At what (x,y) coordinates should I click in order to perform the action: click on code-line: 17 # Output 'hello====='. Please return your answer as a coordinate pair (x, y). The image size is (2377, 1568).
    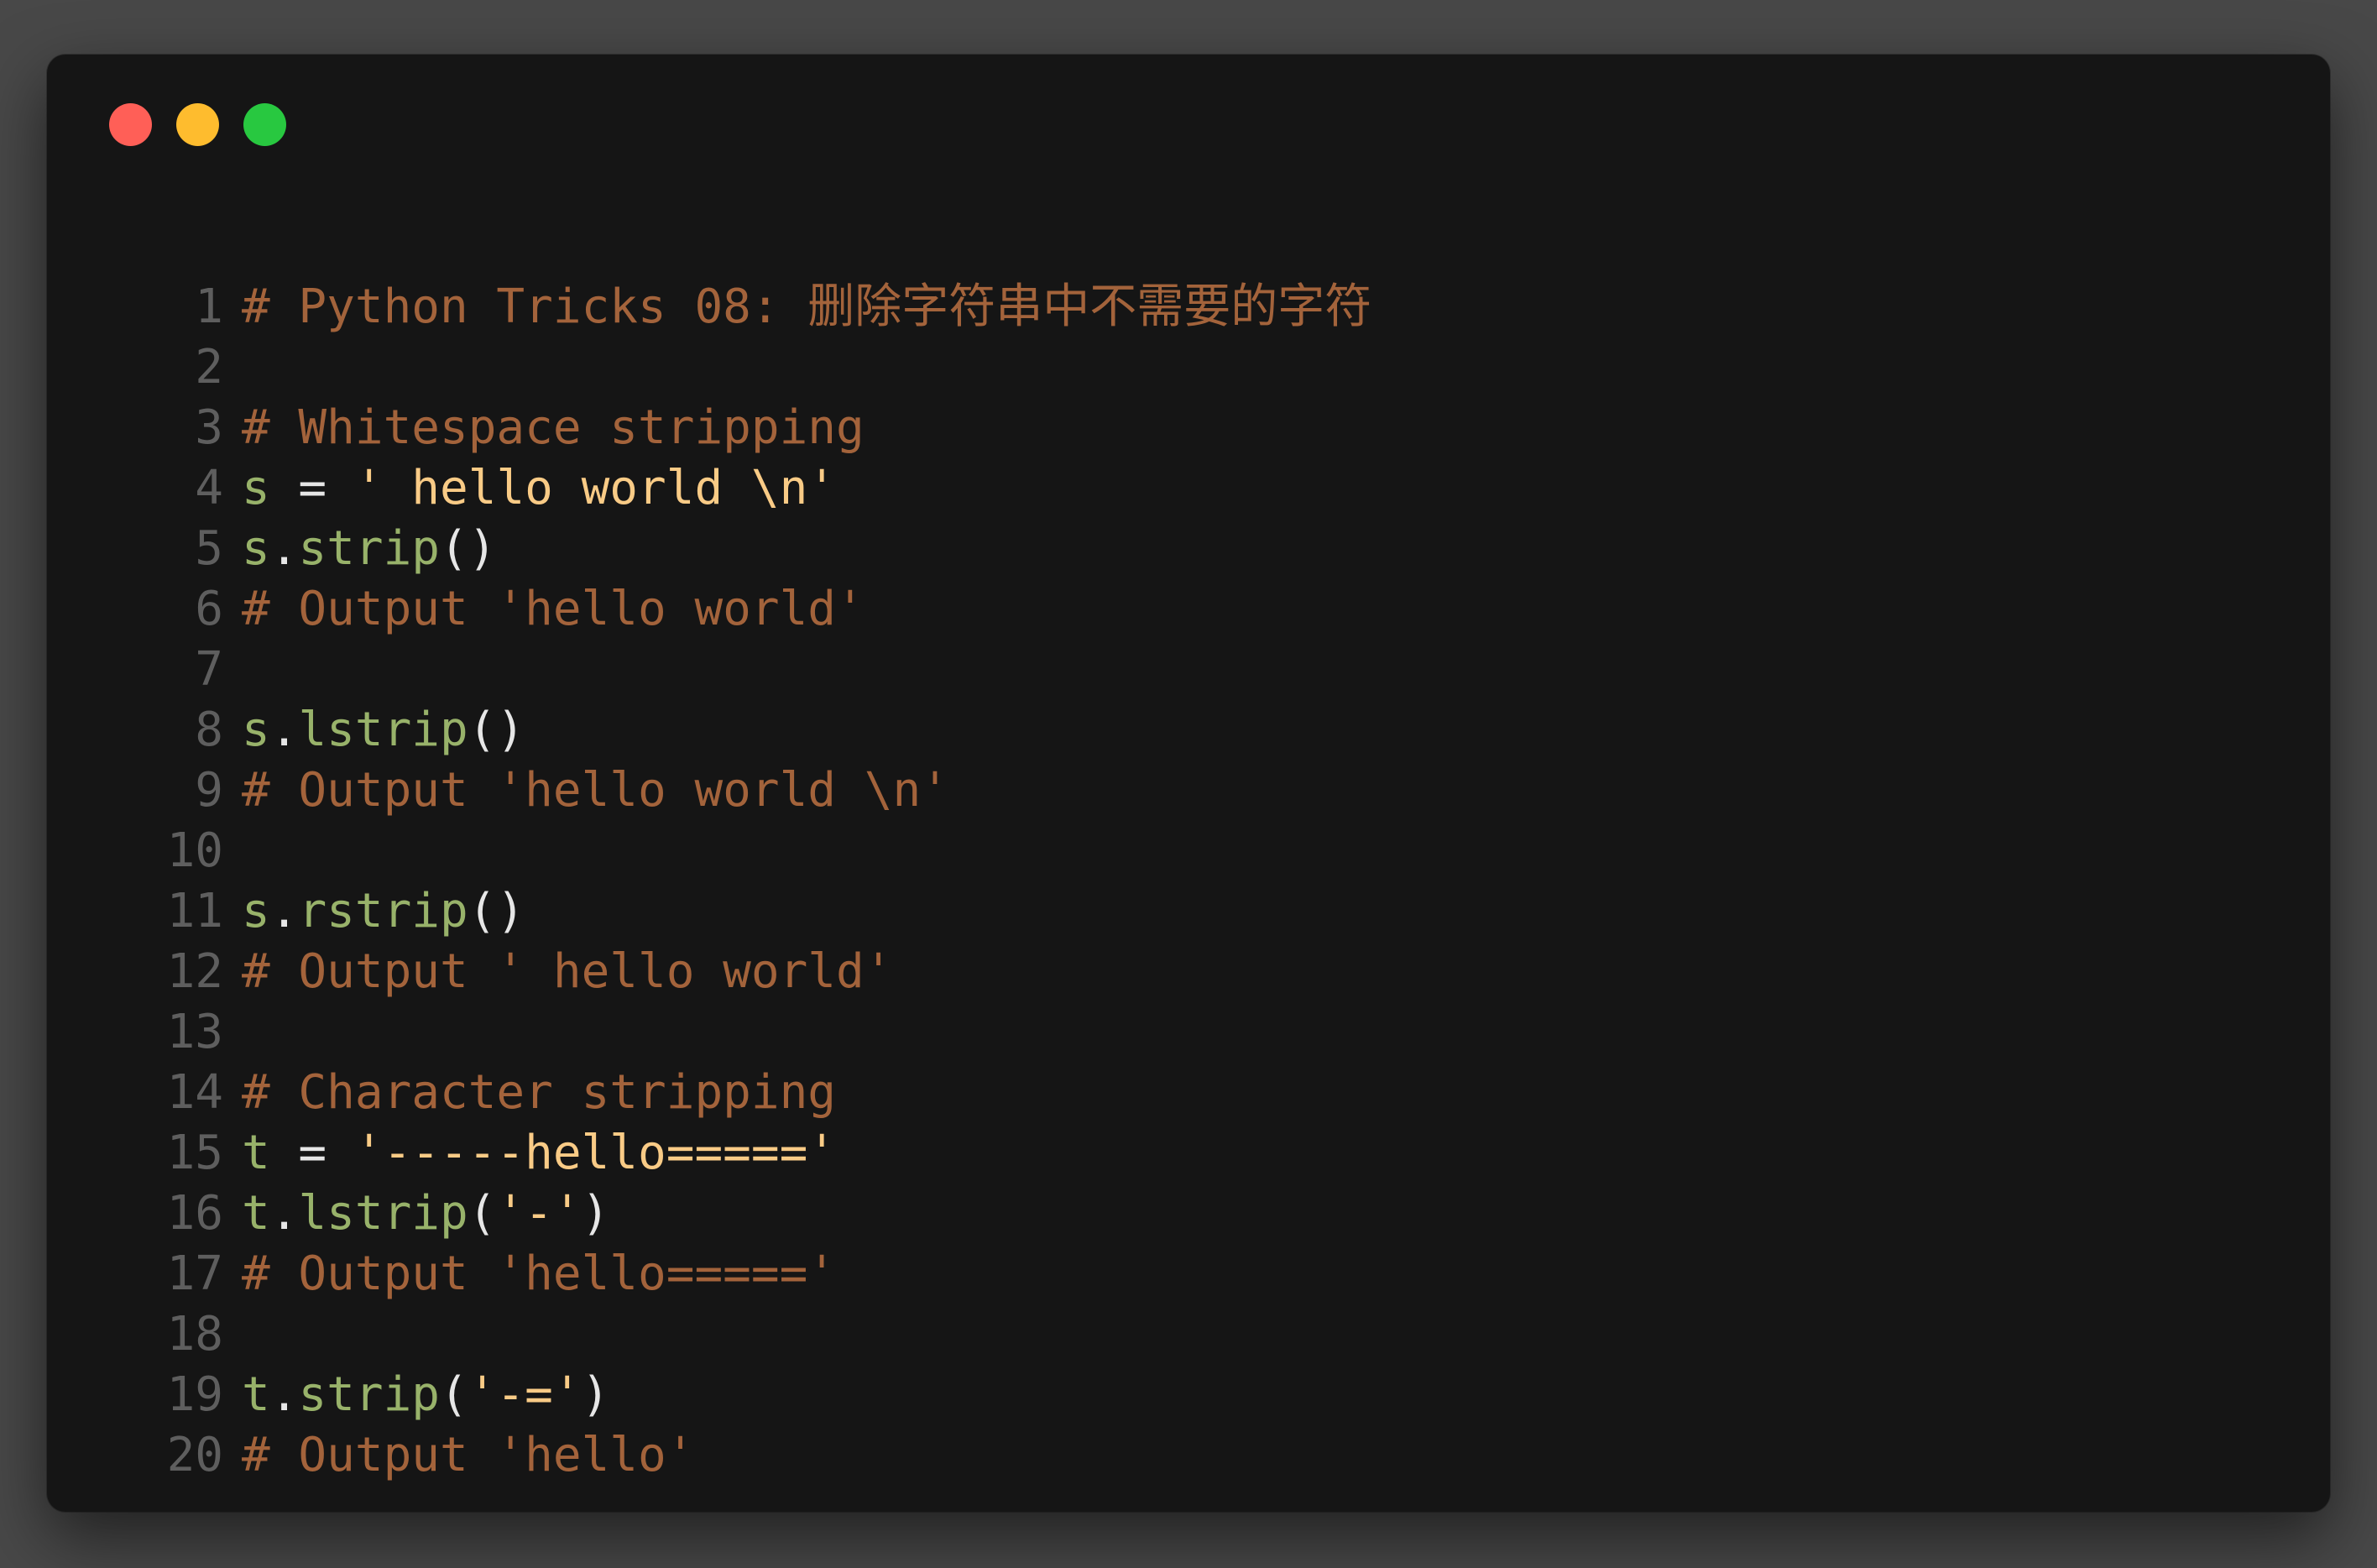
    Looking at the image, I should click on (743, 1274).